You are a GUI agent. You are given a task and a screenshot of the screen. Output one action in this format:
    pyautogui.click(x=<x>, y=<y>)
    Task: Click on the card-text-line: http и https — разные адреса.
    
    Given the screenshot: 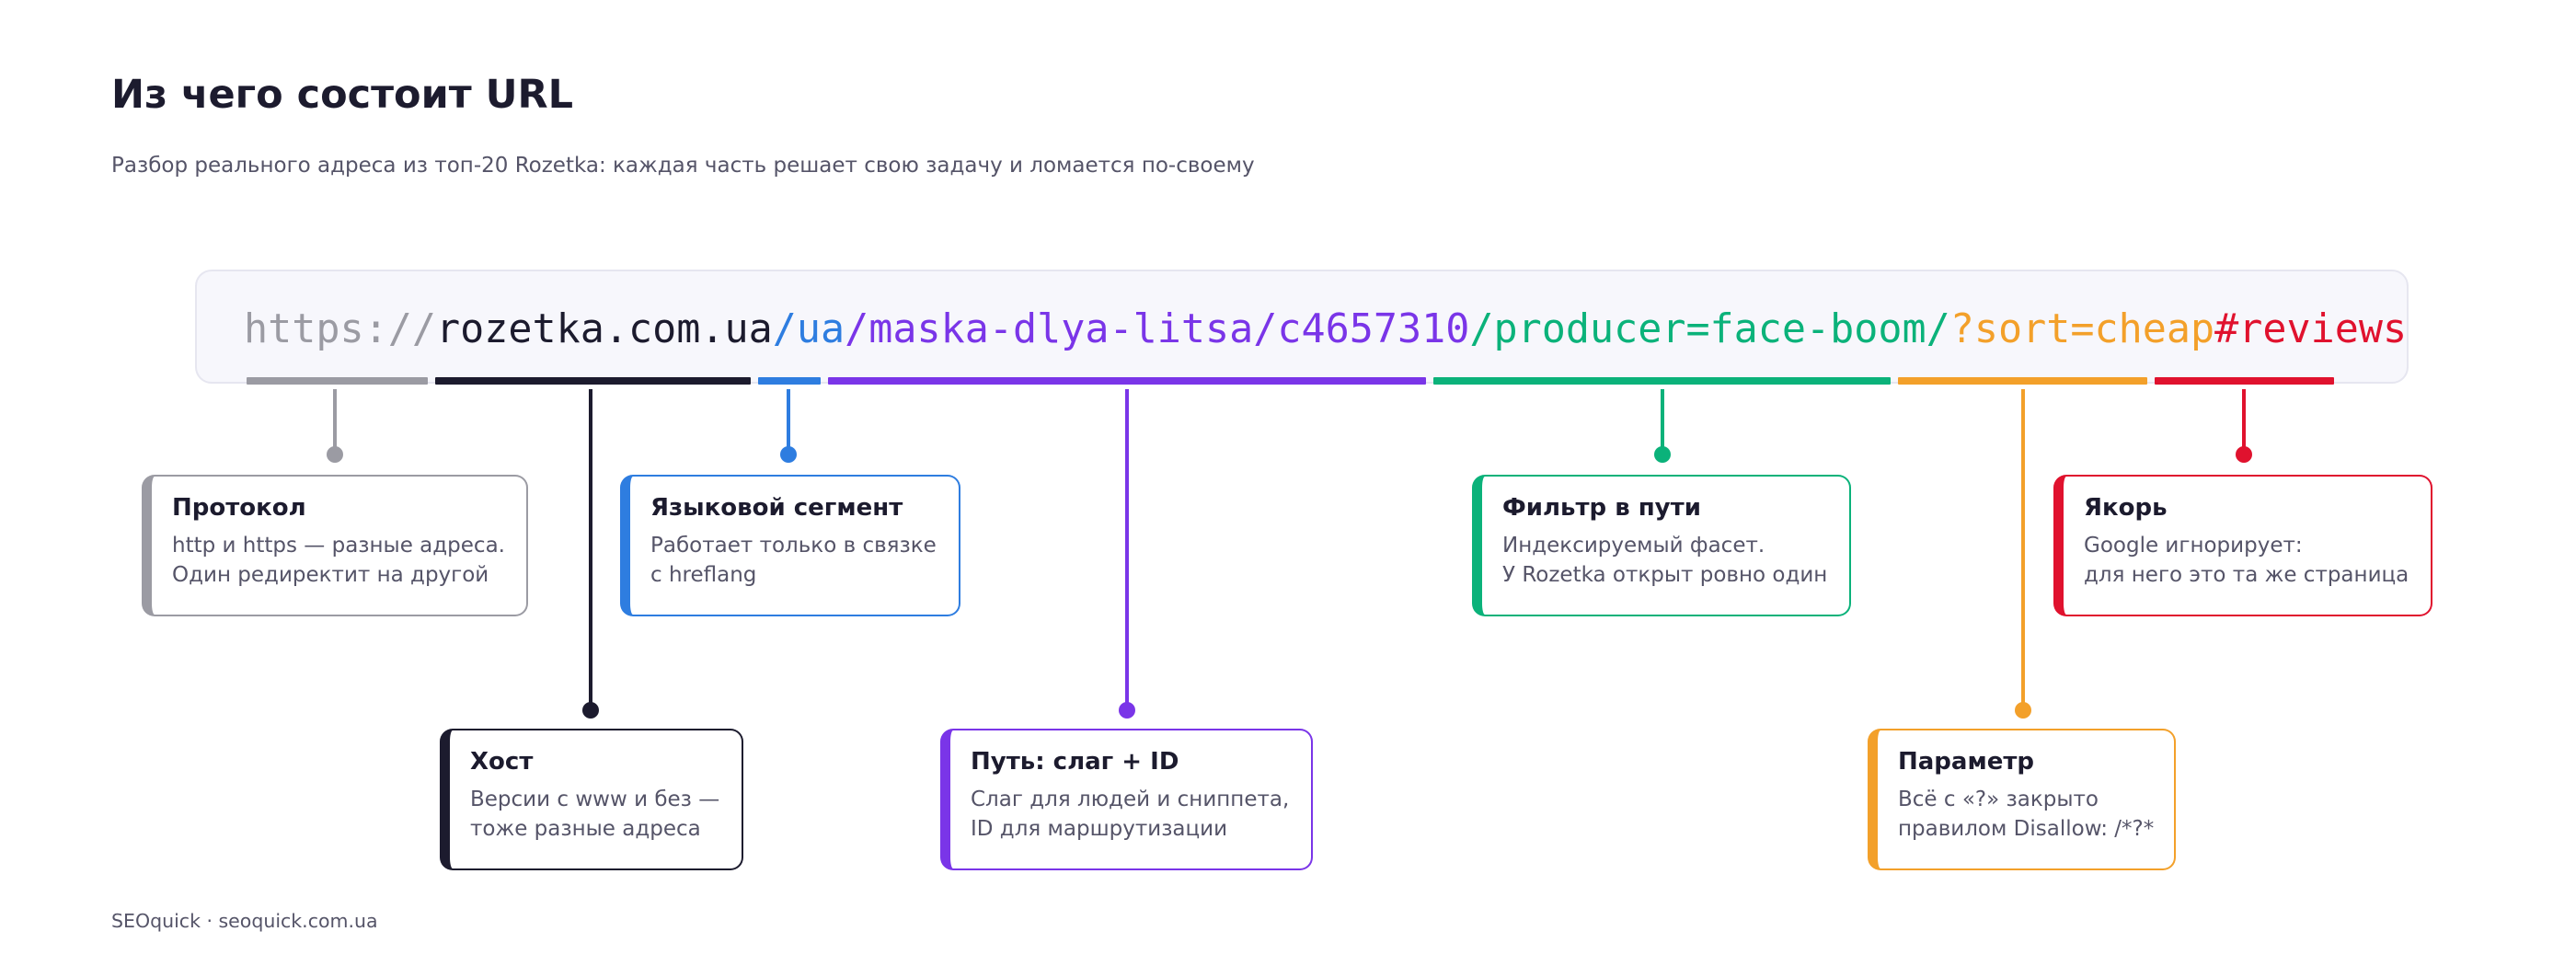 What is the action you would take?
    pyautogui.click(x=338, y=546)
    